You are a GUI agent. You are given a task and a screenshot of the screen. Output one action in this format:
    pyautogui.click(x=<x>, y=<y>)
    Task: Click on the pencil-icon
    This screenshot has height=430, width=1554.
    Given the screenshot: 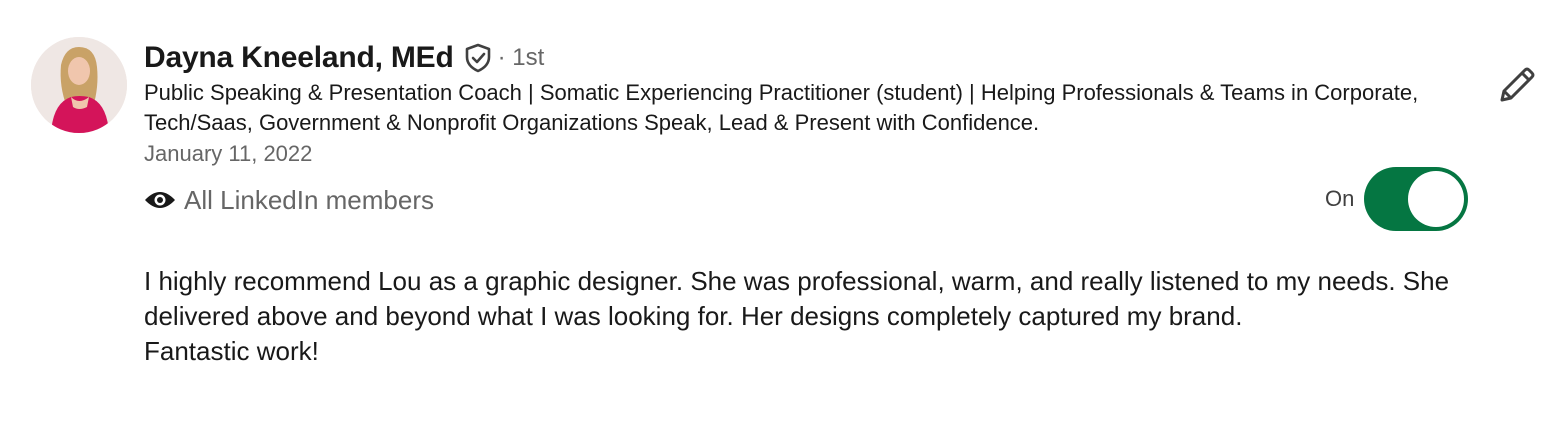 What is the action you would take?
    pyautogui.click(x=1517, y=84)
    